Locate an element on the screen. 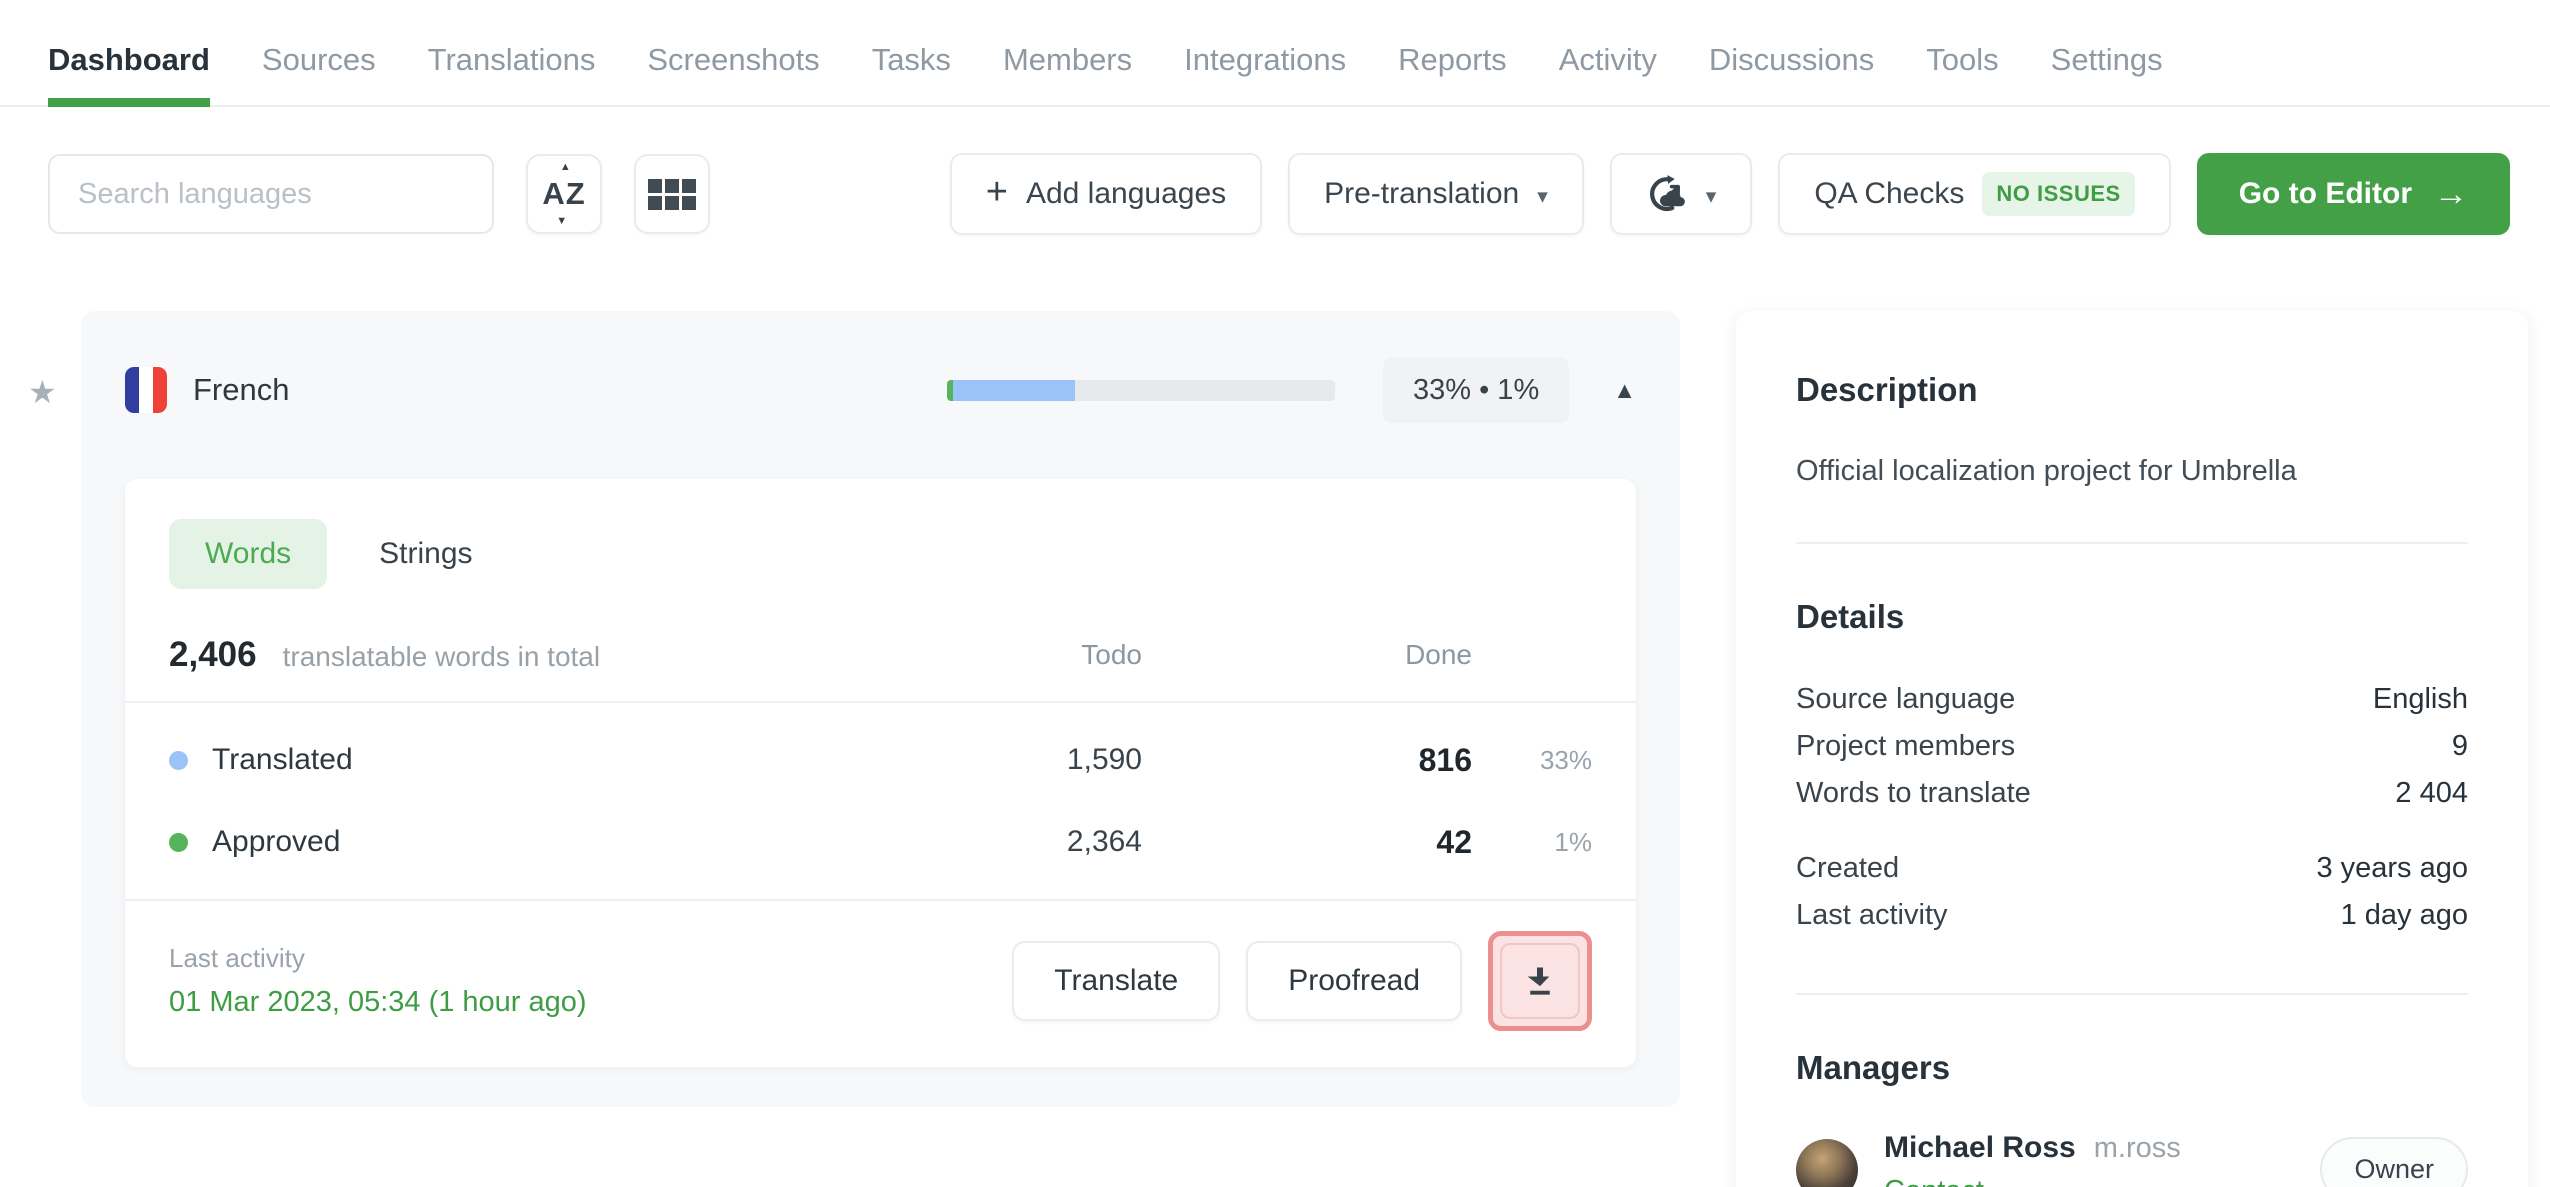  detail-label: Last activity is located at coordinates (1872, 915).